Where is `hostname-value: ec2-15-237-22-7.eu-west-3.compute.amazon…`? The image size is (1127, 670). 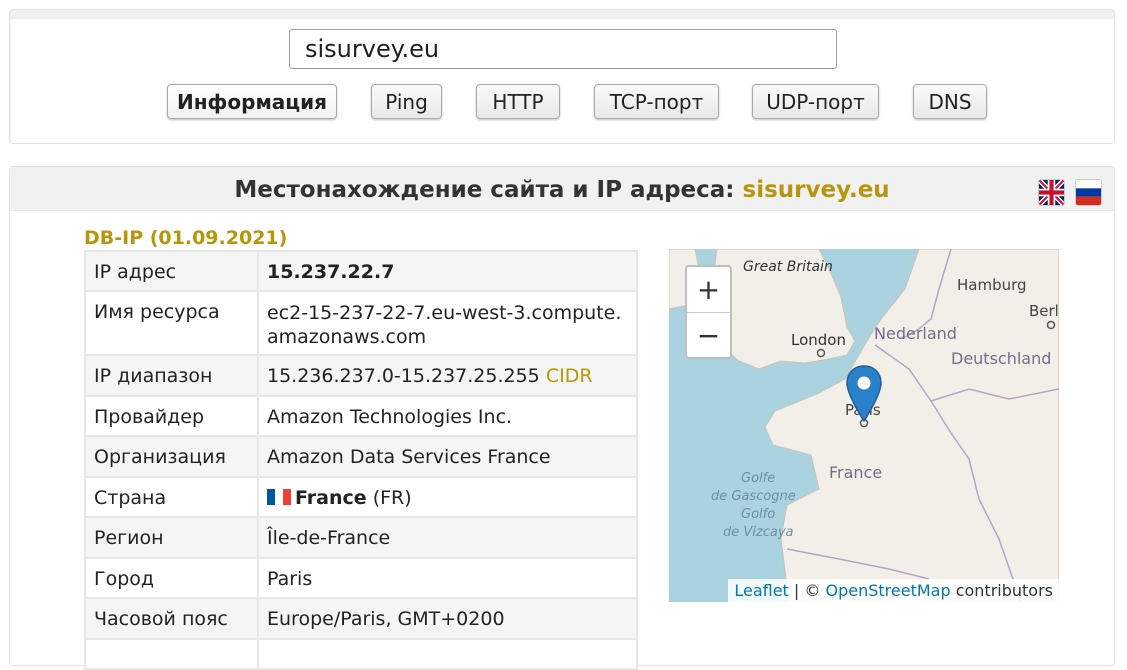 hostname-value: ec2-15-237-22-7.eu-west-3.compute.amazon… is located at coordinates (447, 323).